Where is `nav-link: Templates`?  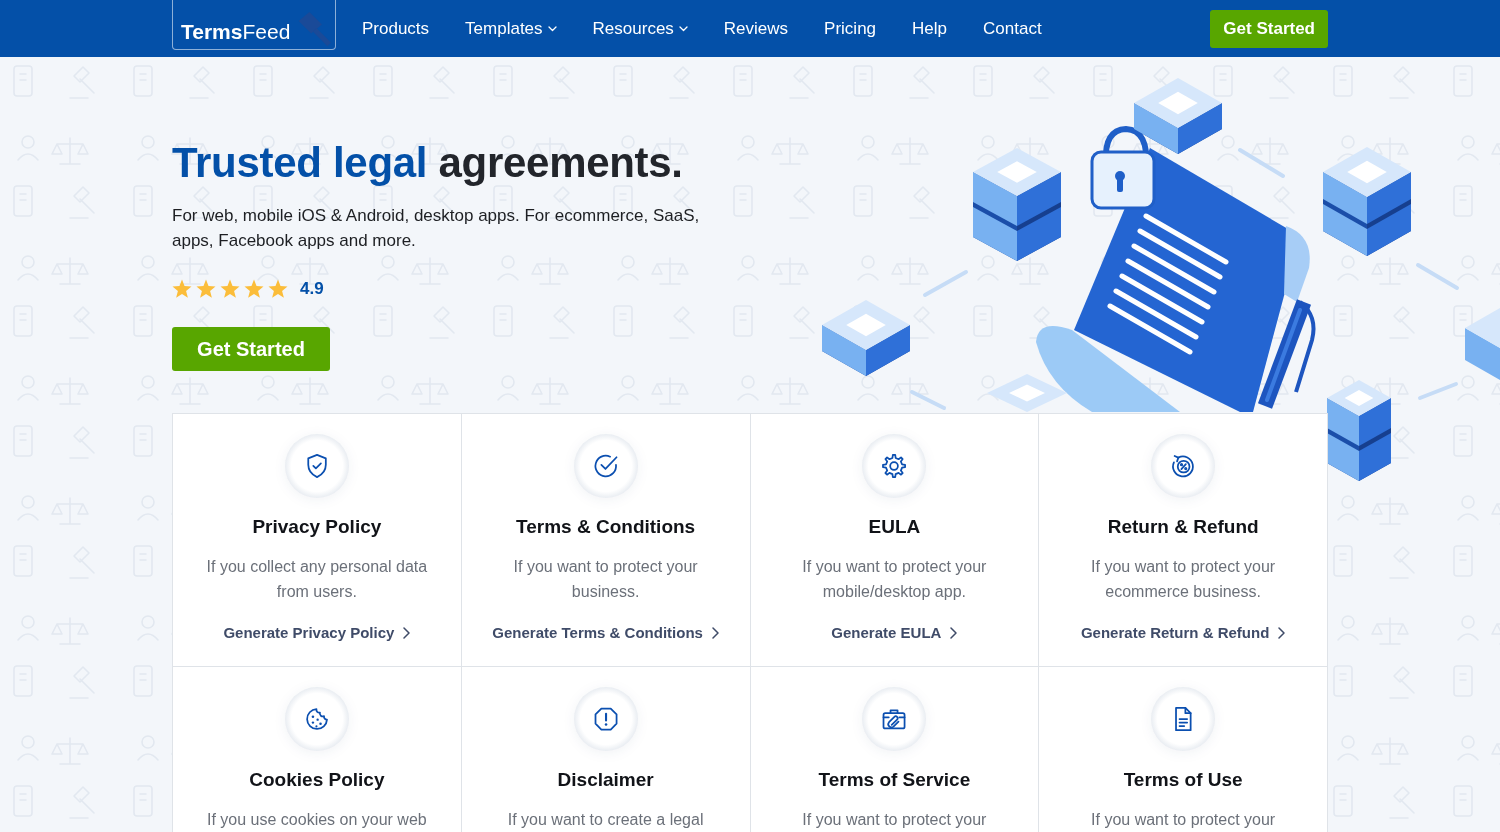
nav-link: Templates is located at coordinates (511, 28).